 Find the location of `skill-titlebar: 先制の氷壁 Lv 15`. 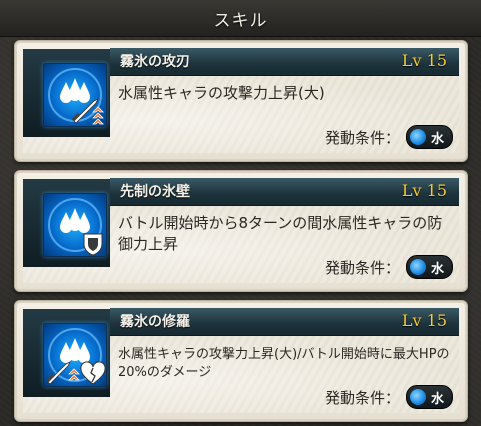

skill-titlebar: 先制の氷壁 Lv 15 is located at coordinates (284, 192).